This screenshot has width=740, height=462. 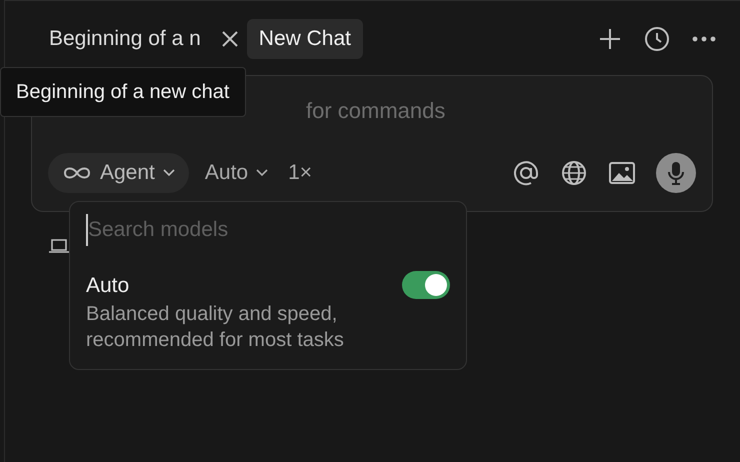 What do you see at coordinates (304, 39) in the screenshot?
I see `chat-tab: New Chat` at bounding box center [304, 39].